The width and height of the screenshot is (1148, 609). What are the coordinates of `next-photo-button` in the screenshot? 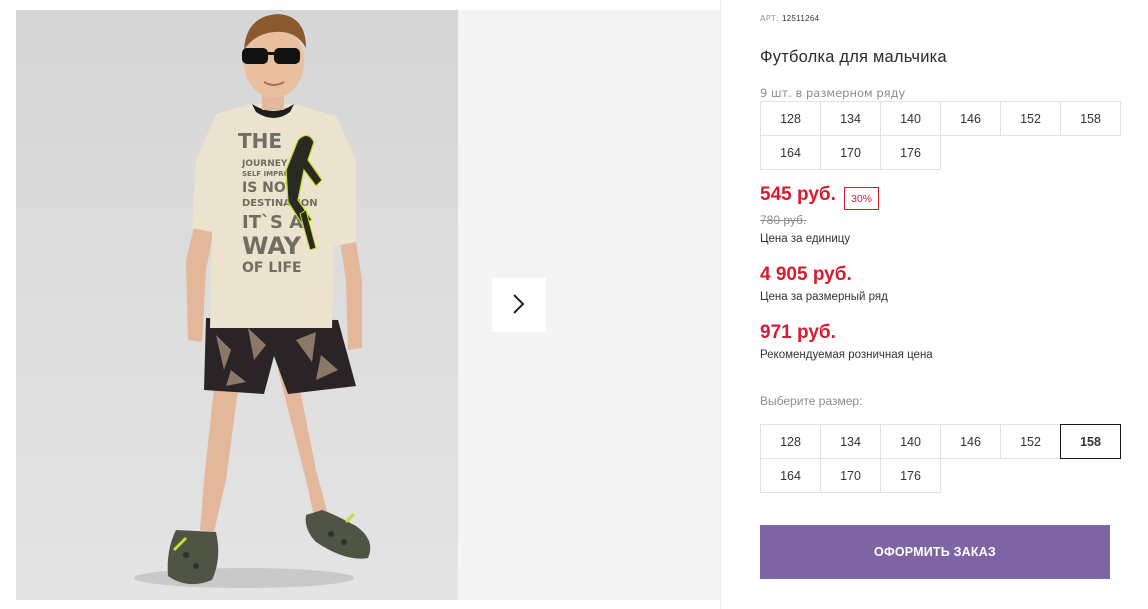 It's located at (519, 305).